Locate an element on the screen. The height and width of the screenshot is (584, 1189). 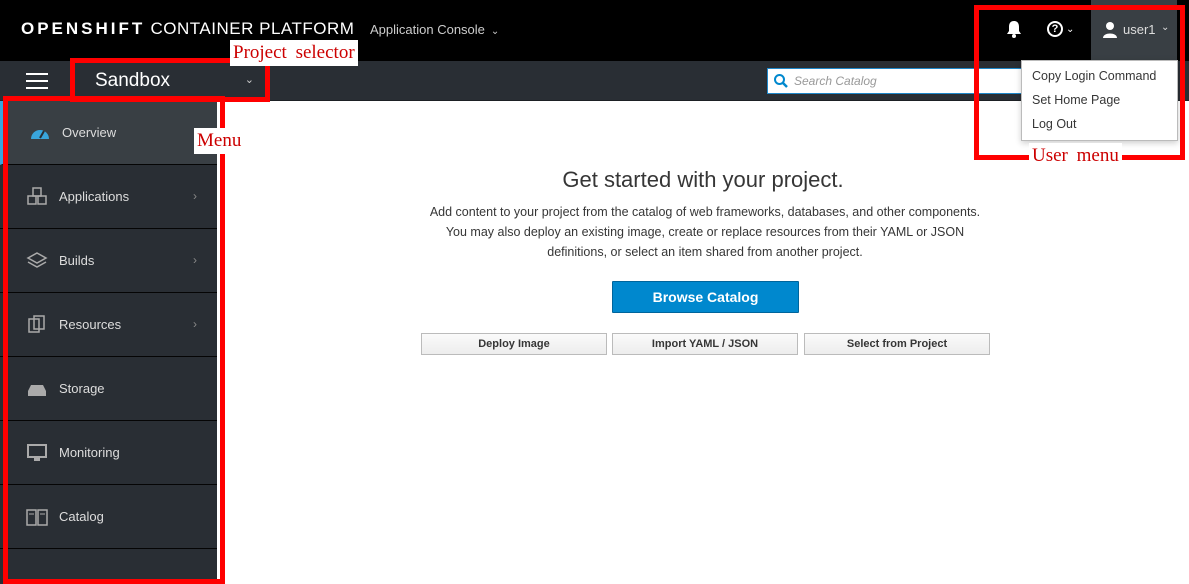
annotation-label-project-selector: Project selector is located at coordinates (294, 53).